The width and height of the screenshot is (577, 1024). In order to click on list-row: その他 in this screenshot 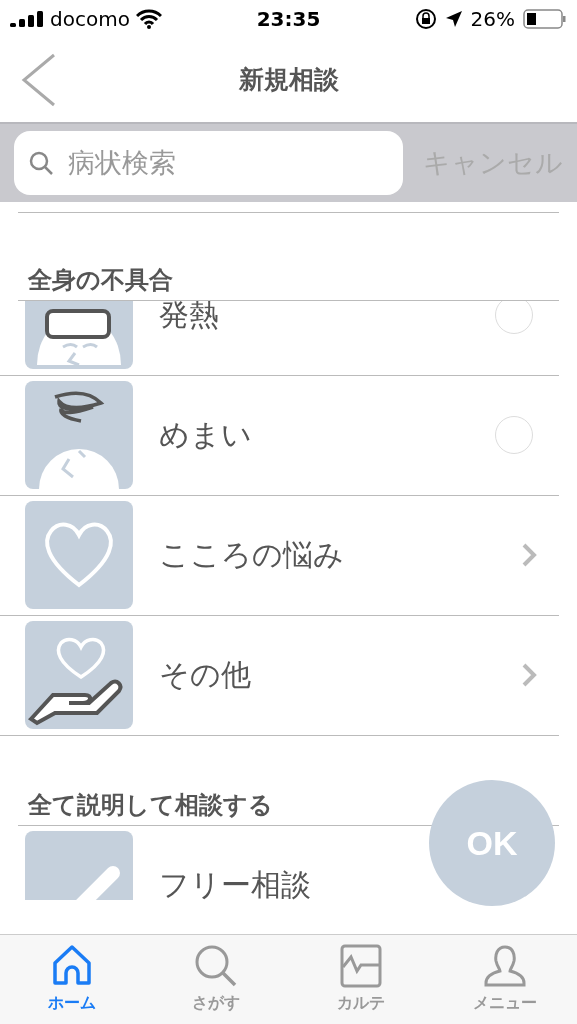, I will do `click(279, 675)`.